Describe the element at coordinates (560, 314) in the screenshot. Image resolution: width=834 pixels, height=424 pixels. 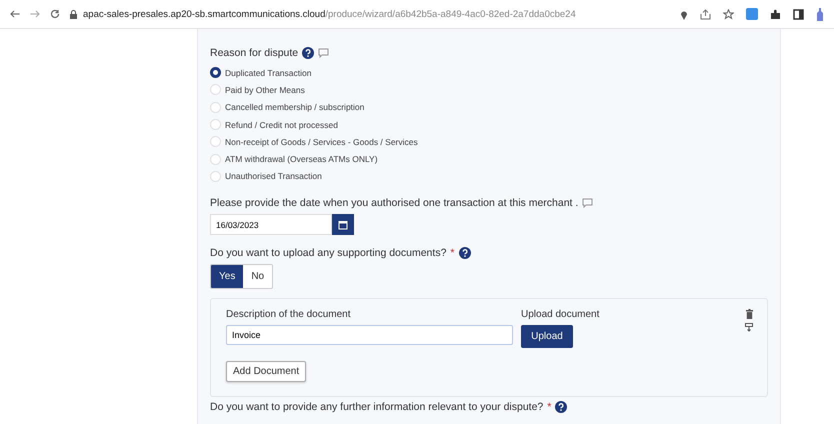
I see `field-label: Upload document` at that location.